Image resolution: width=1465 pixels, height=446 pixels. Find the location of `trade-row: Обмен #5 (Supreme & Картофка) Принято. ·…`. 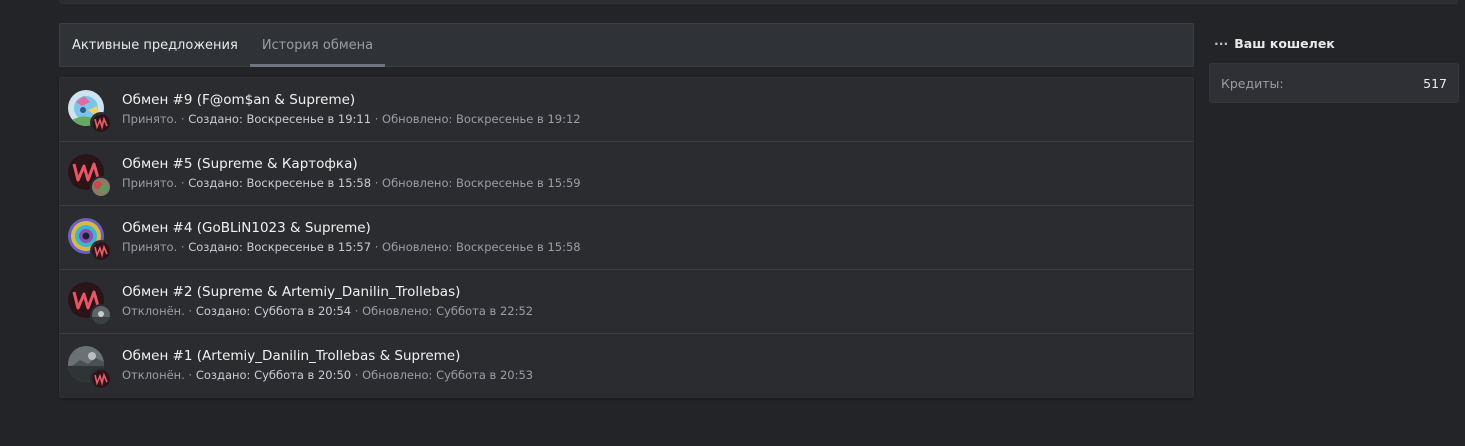

trade-row: Обмен #5 (Supreme & Картофка) Принято. ·… is located at coordinates (626, 174).